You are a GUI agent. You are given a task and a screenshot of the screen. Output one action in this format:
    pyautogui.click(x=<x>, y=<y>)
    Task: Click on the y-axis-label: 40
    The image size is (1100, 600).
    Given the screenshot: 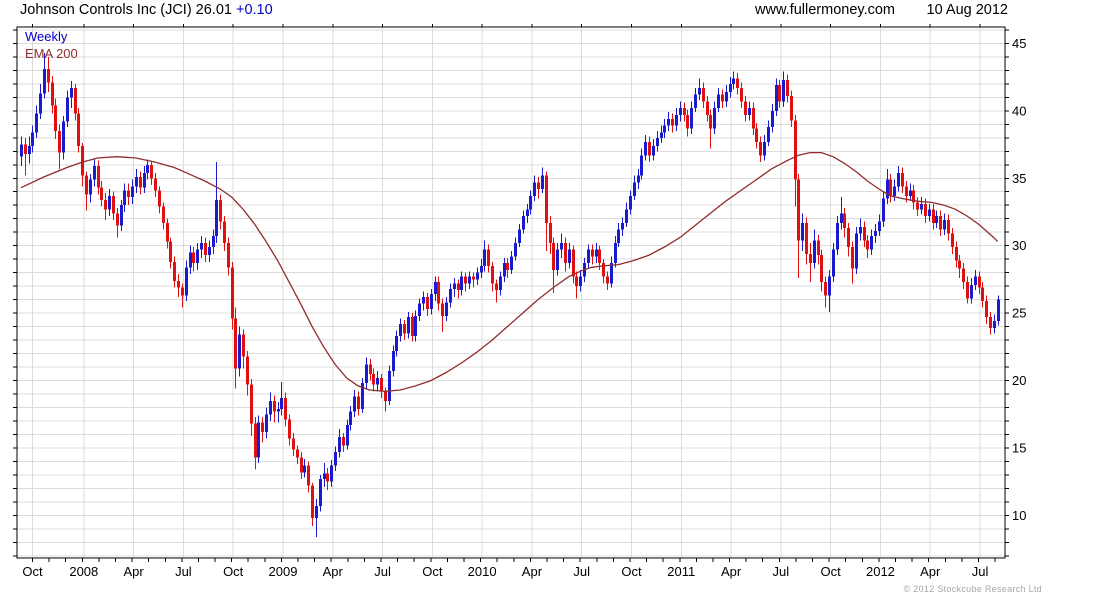 What is the action you would take?
    pyautogui.click(x=1019, y=110)
    